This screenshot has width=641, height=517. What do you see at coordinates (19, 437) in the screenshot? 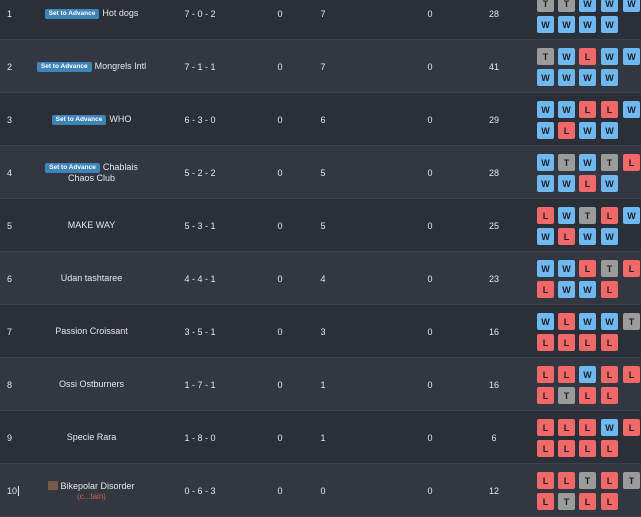
I see `rank-cell: 9` at bounding box center [19, 437].